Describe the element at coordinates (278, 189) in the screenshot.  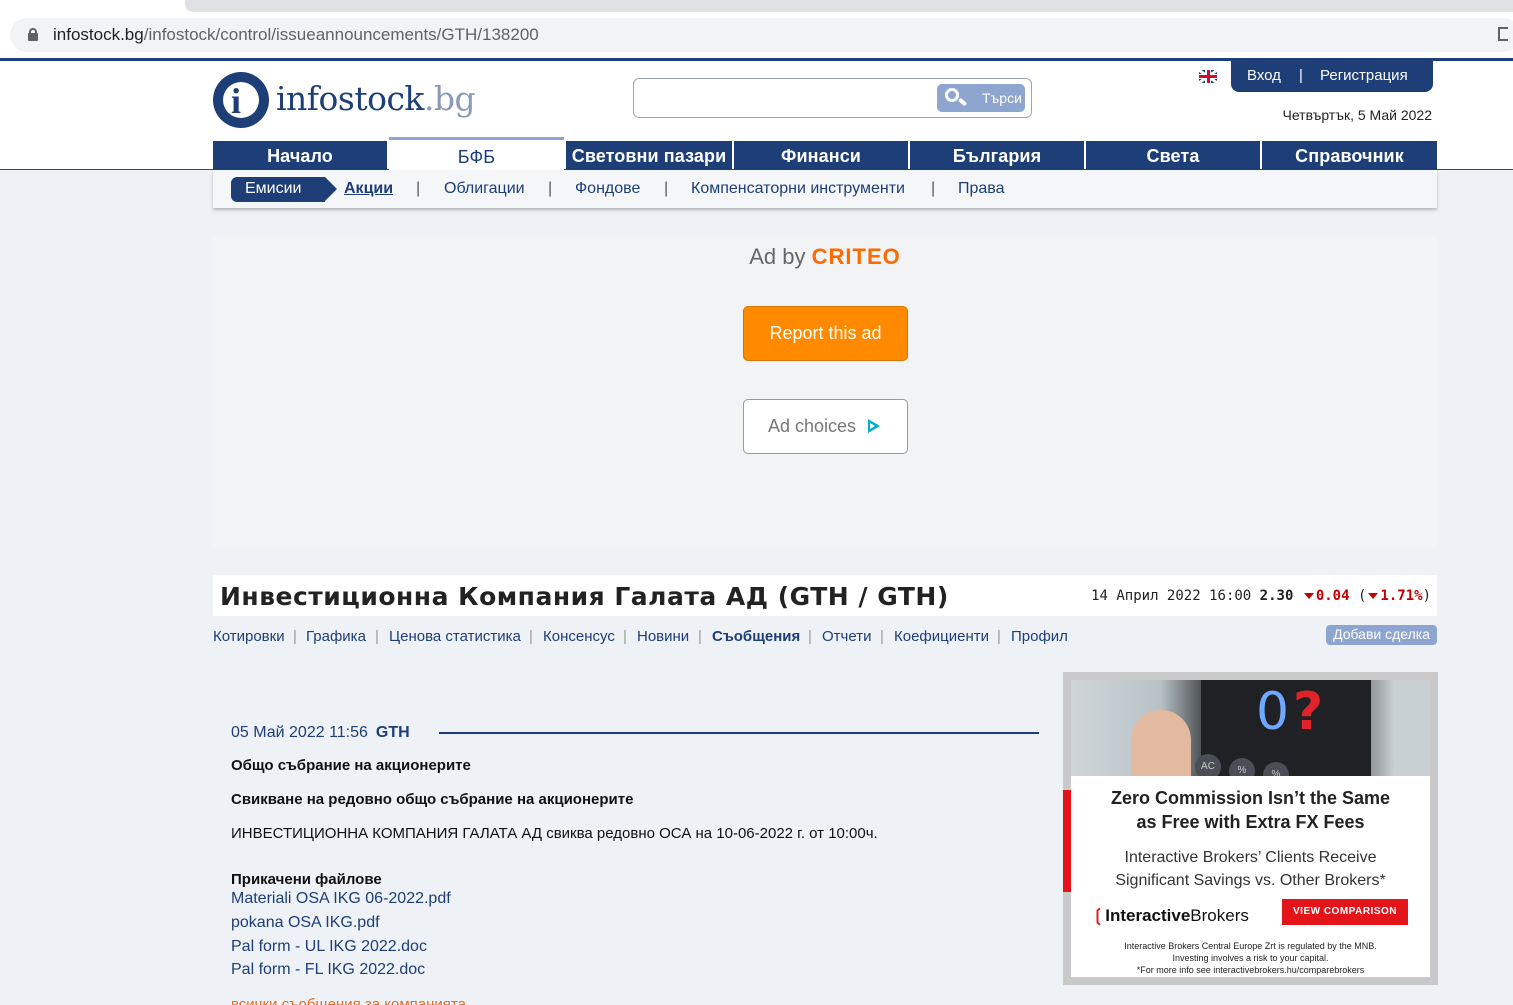
I see `sub-nav-section: Емисии` at that location.